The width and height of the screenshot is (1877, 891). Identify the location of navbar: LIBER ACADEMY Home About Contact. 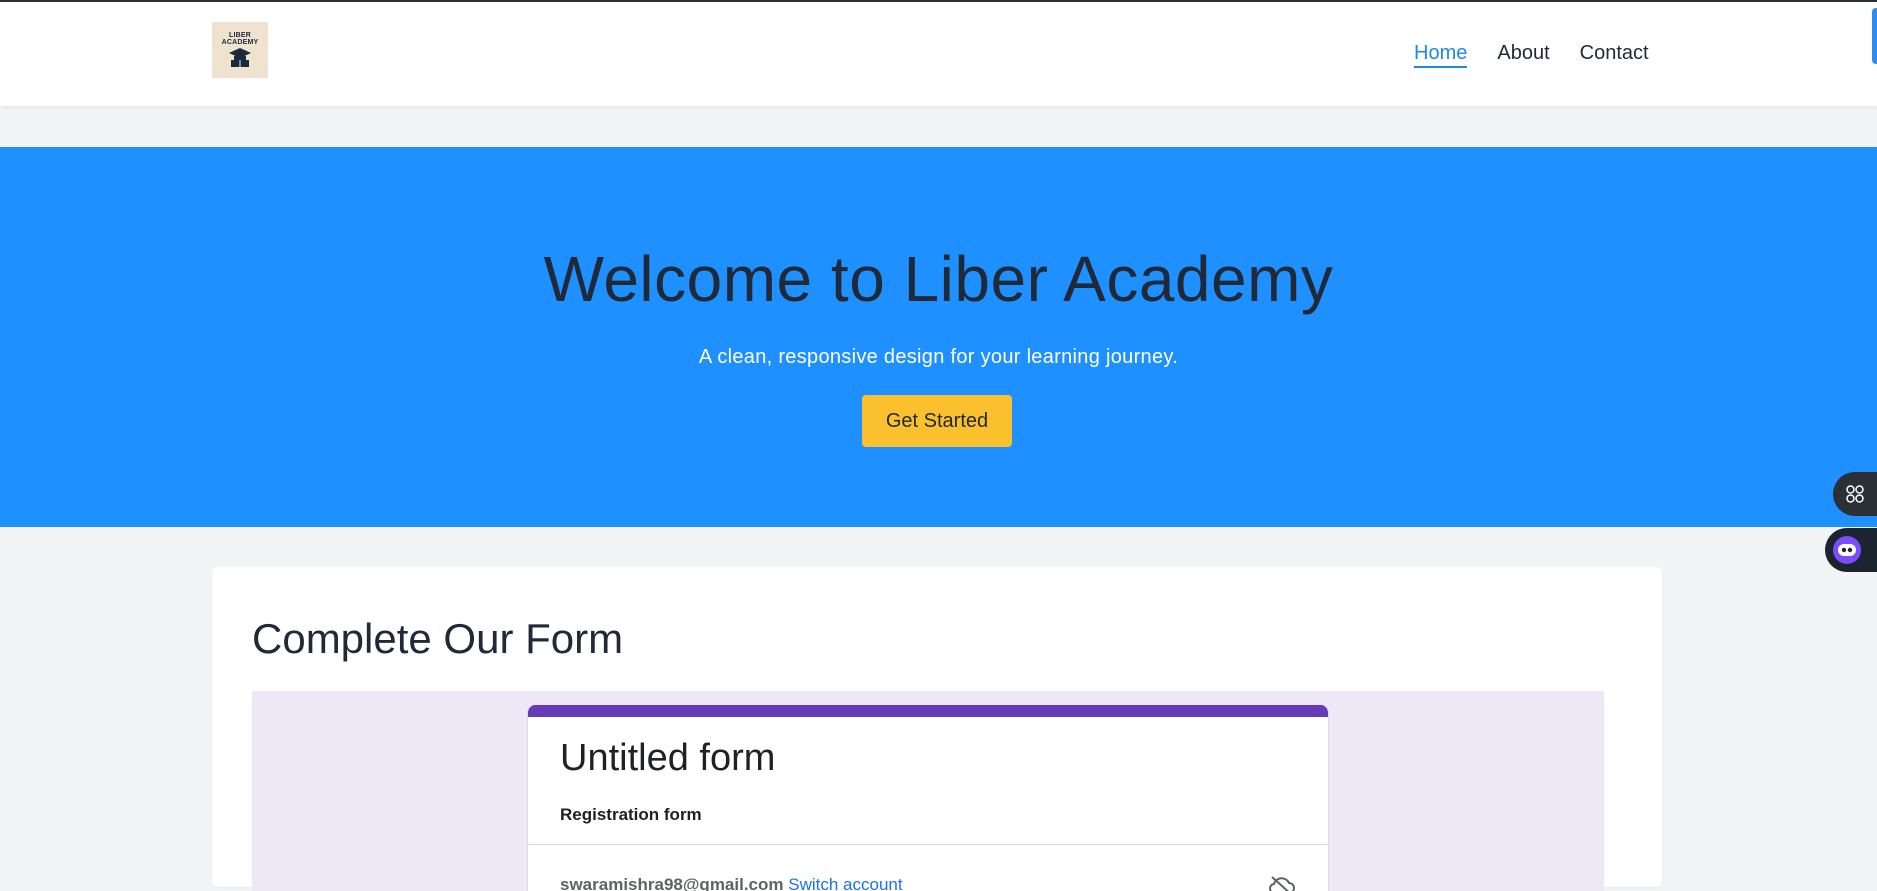
(938, 54).